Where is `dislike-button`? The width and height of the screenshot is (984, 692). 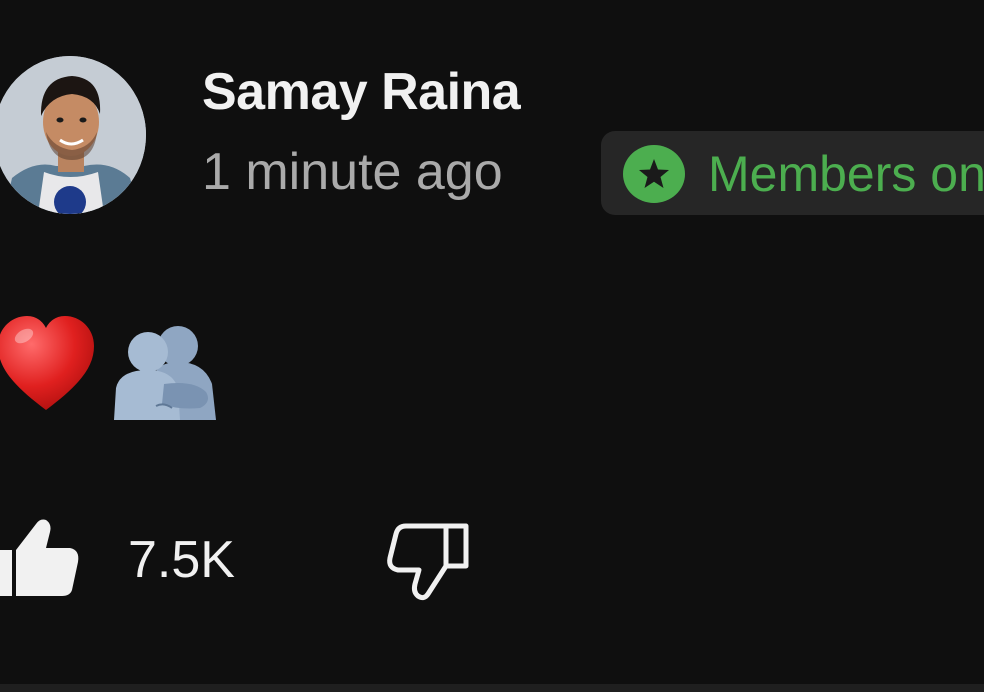 dislike-button is located at coordinates (428, 564).